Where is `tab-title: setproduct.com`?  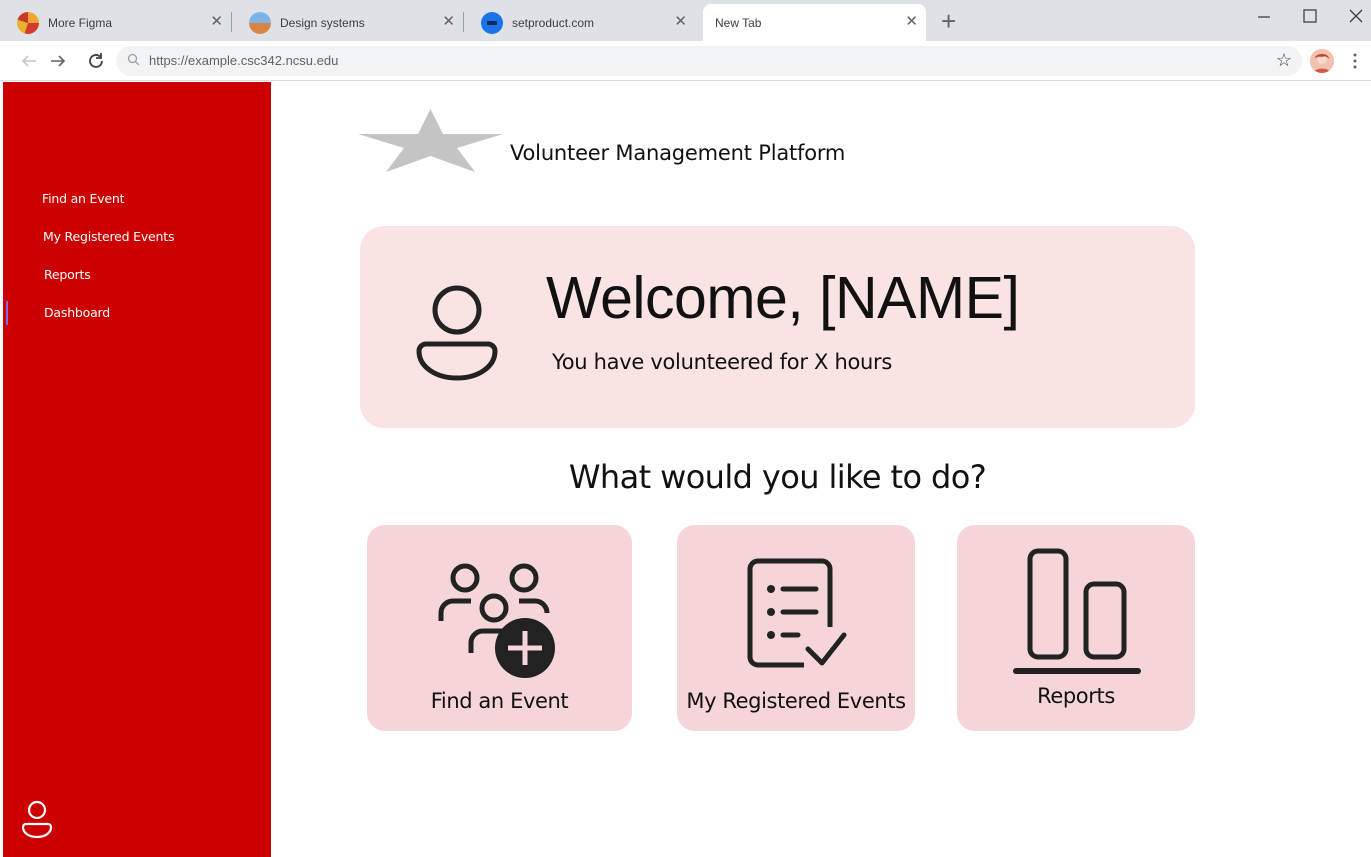 tab-title: setproduct.com is located at coordinates (553, 22).